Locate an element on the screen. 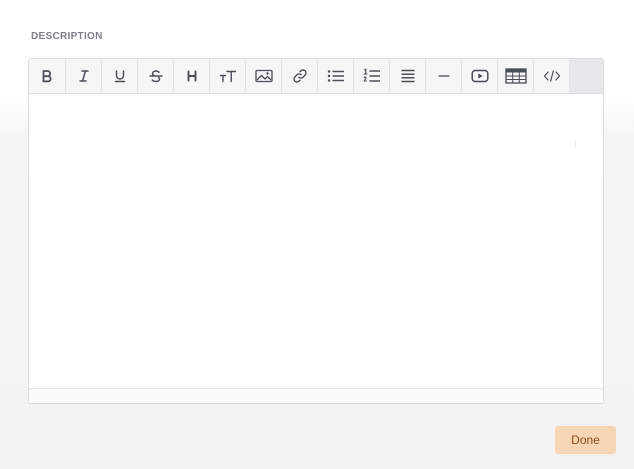 This screenshot has height=469, width=634. insert-link-button is located at coordinates (300, 76).